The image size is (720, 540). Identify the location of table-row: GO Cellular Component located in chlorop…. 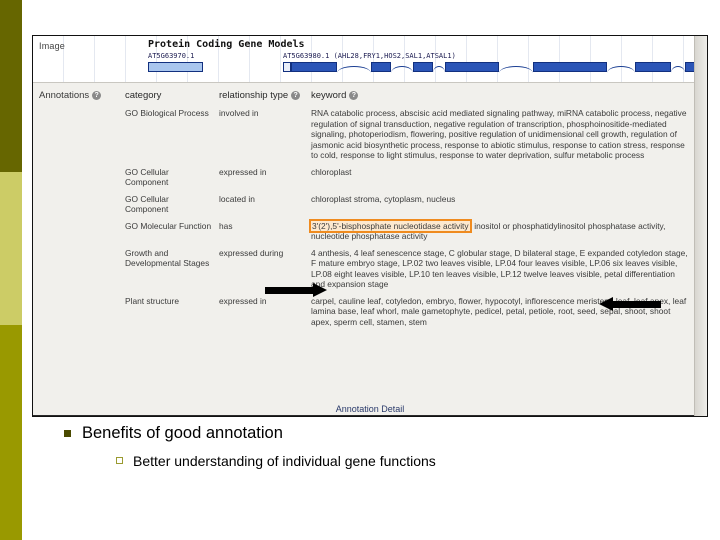
(410, 204).